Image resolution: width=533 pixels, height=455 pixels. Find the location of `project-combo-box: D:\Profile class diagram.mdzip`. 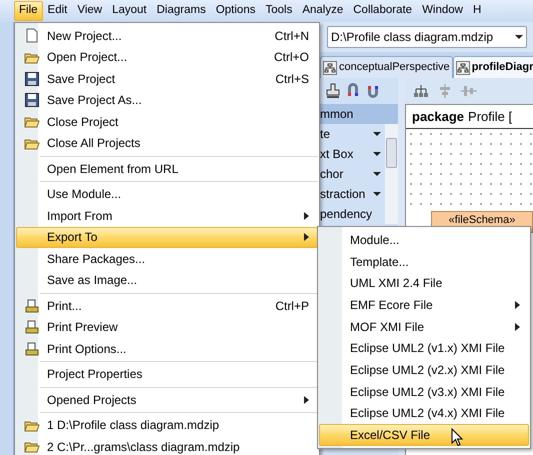

project-combo-box: D:\Profile class diagram.mdzip is located at coordinates (427, 37).